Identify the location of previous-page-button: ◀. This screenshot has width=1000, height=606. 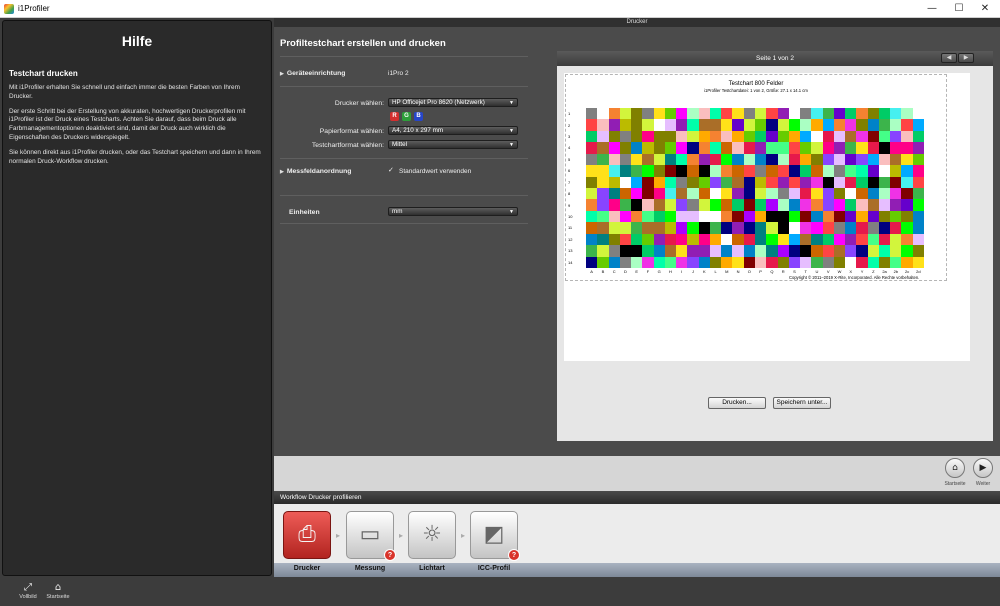
(949, 58).